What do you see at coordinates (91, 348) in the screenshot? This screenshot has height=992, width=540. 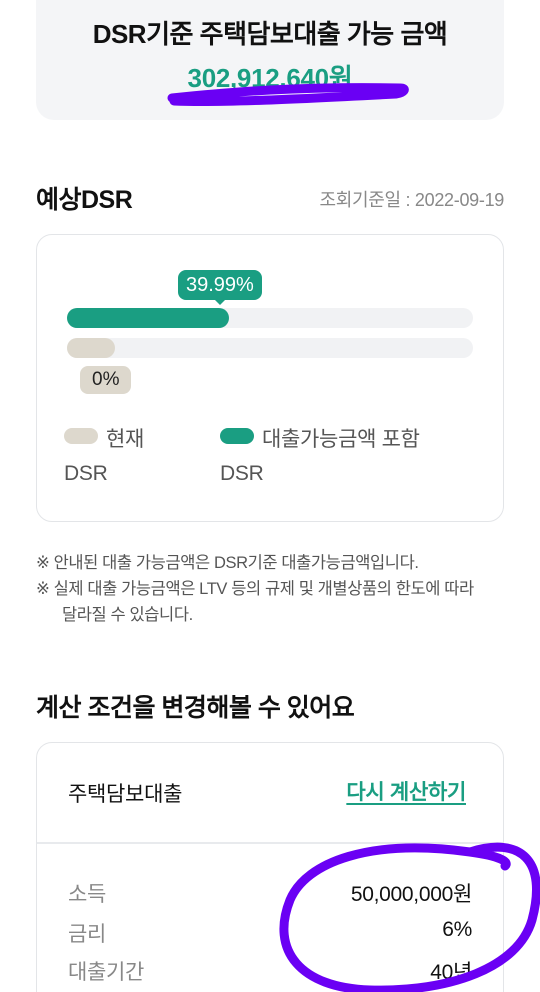 I see `current-dsr-fill` at bounding box center [91, 348].